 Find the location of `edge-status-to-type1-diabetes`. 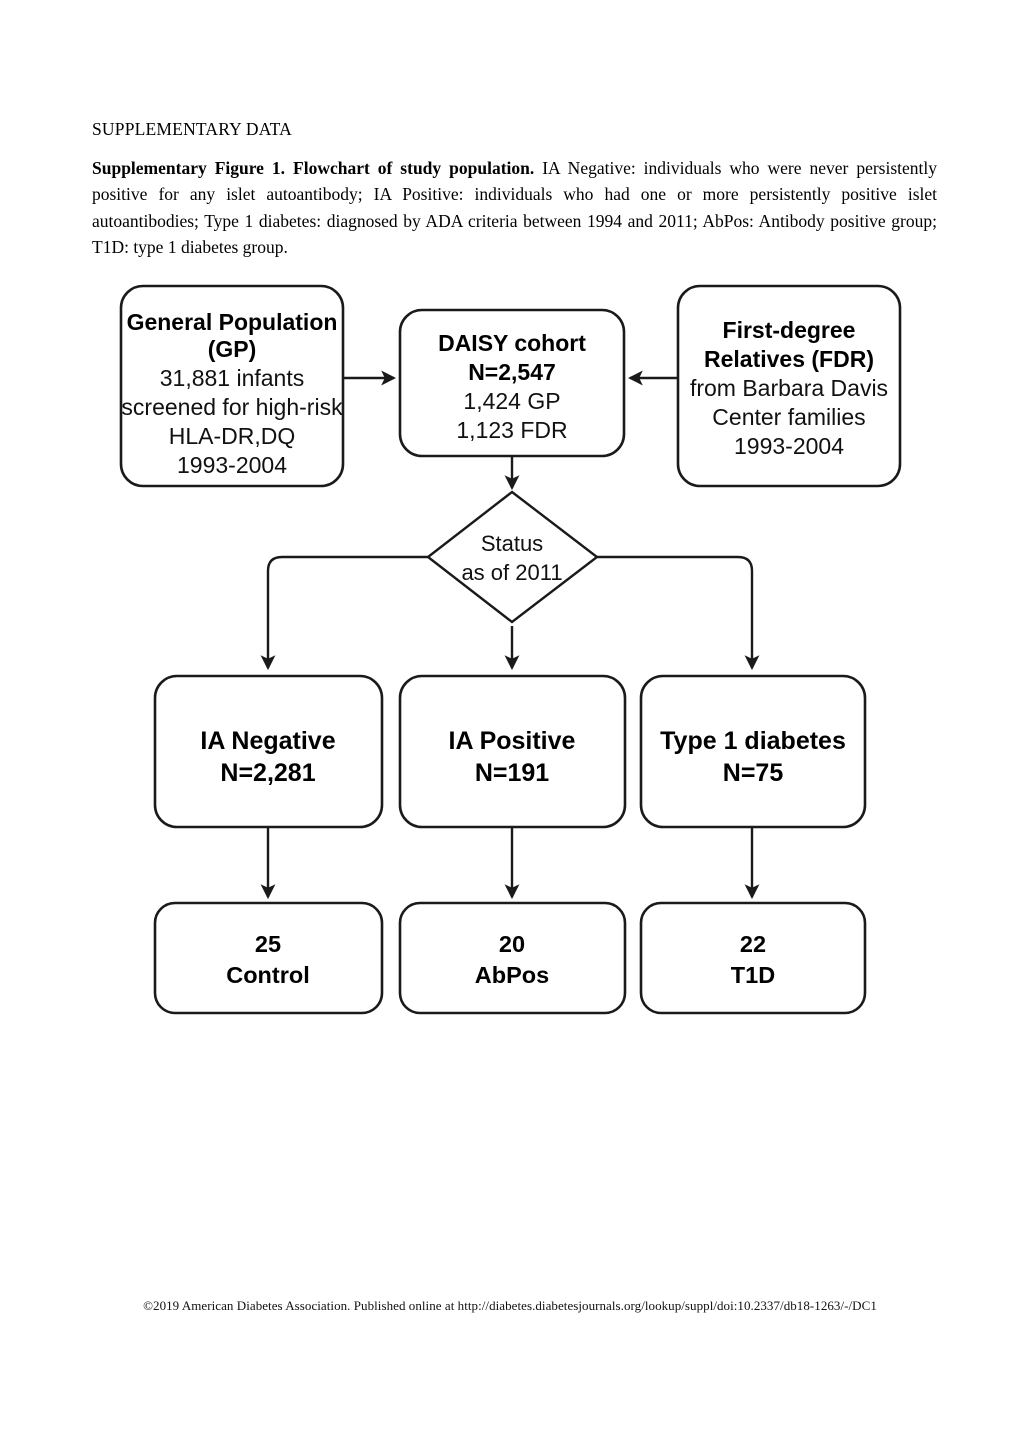

edge-status-to-type1-diabetes is located at coordinates (678, 613).